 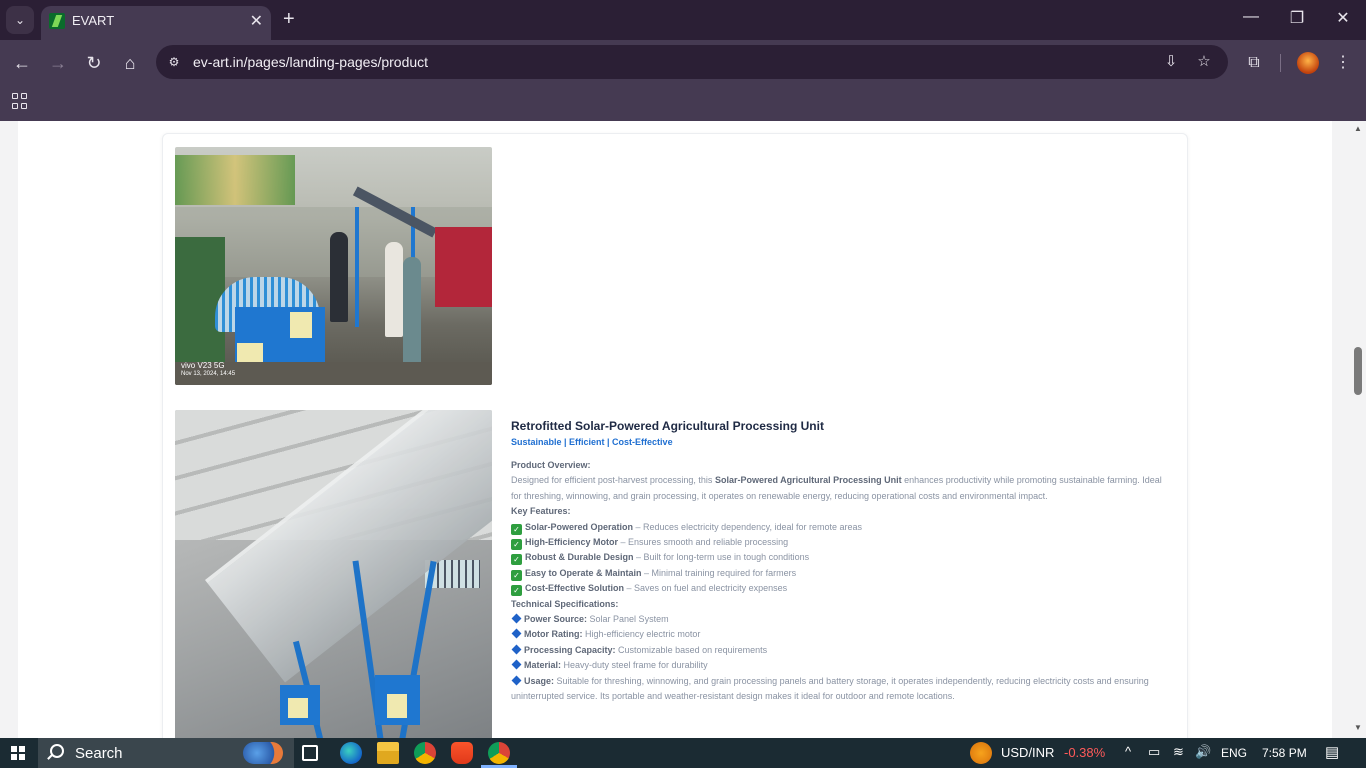 What do you see at coordinates (57, 21) in the screenshot?
I see `evart-favicon-icon` at bounding box center [57, 21].